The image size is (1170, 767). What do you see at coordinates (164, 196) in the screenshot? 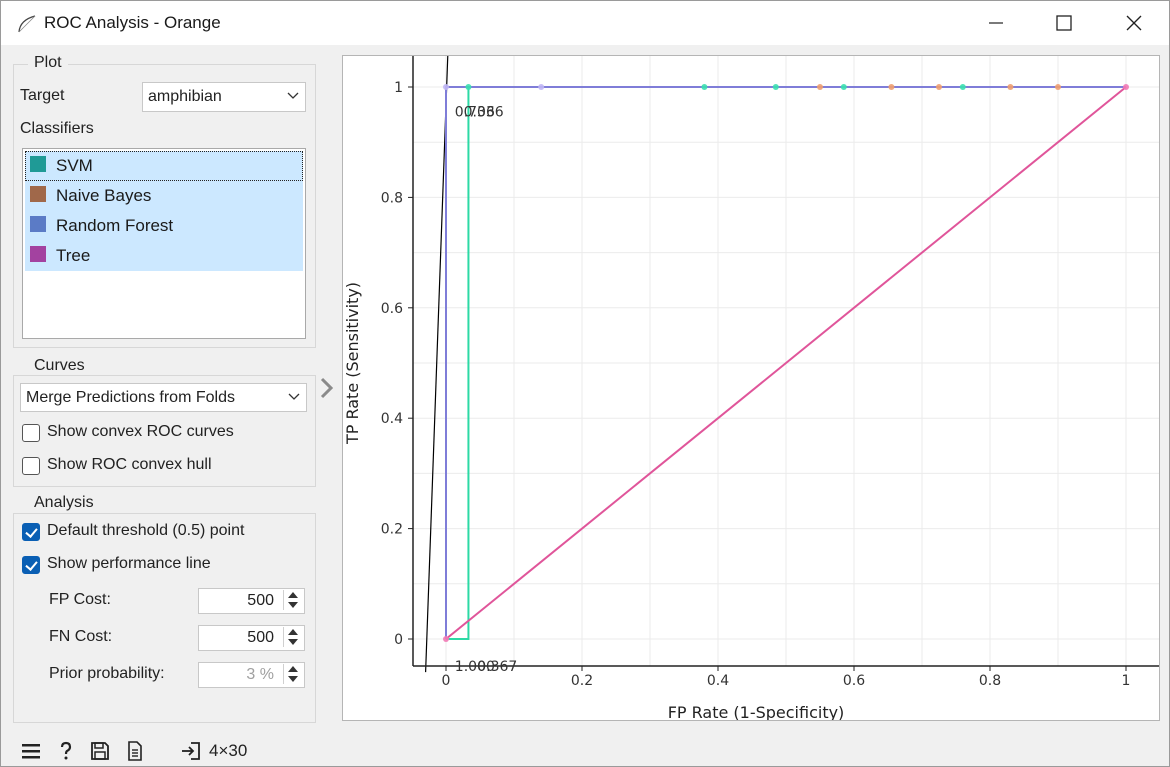
I see `classifier-item-naive-bayes: Naive Bayes` at bounding box center [164, 196].